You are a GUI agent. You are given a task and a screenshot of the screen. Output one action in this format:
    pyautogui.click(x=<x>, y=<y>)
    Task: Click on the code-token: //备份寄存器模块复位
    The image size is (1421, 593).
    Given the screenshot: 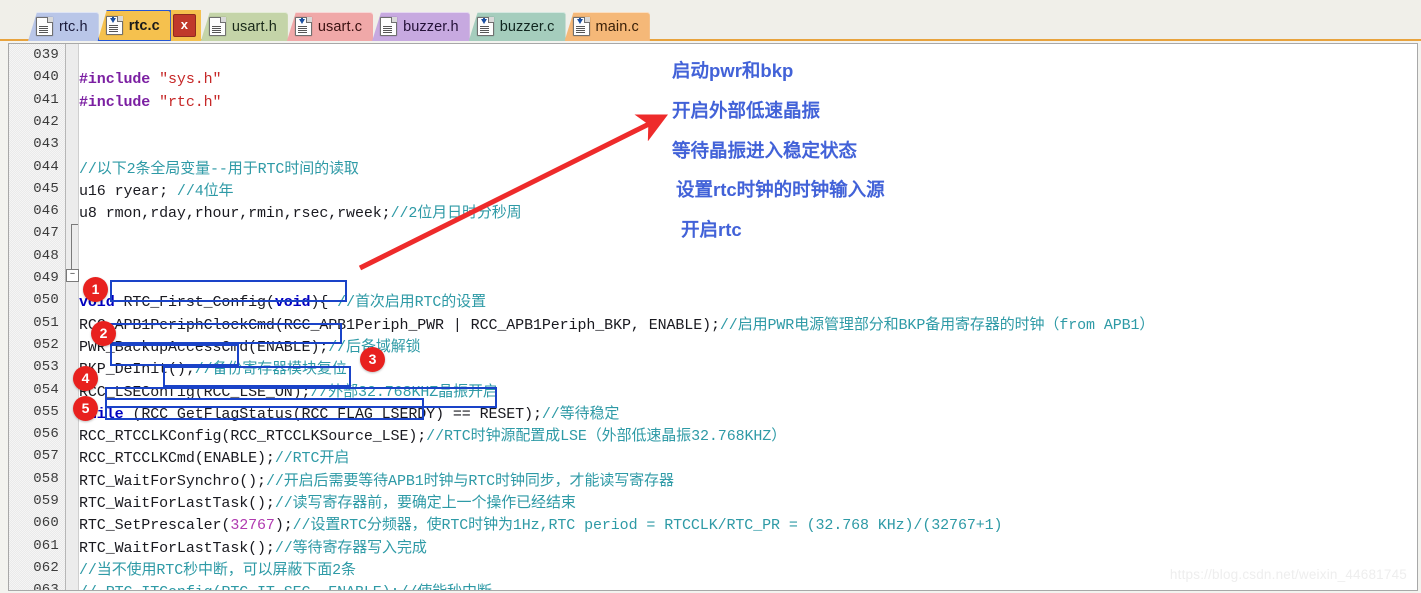 What is the action you would take?
    pyautogui.click(x=270, y=370)
    